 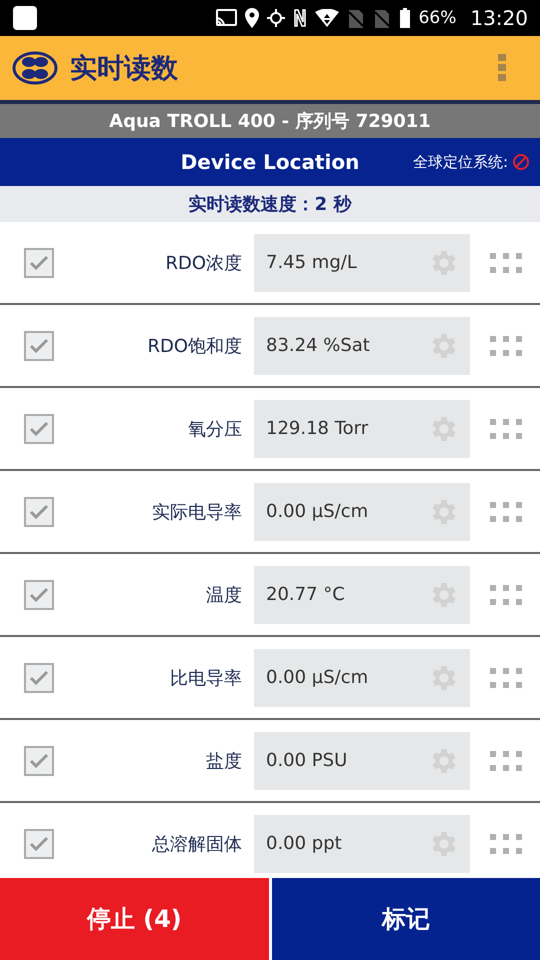 I want to click on parameter-name: 盐度, so click(x=224, y=761).